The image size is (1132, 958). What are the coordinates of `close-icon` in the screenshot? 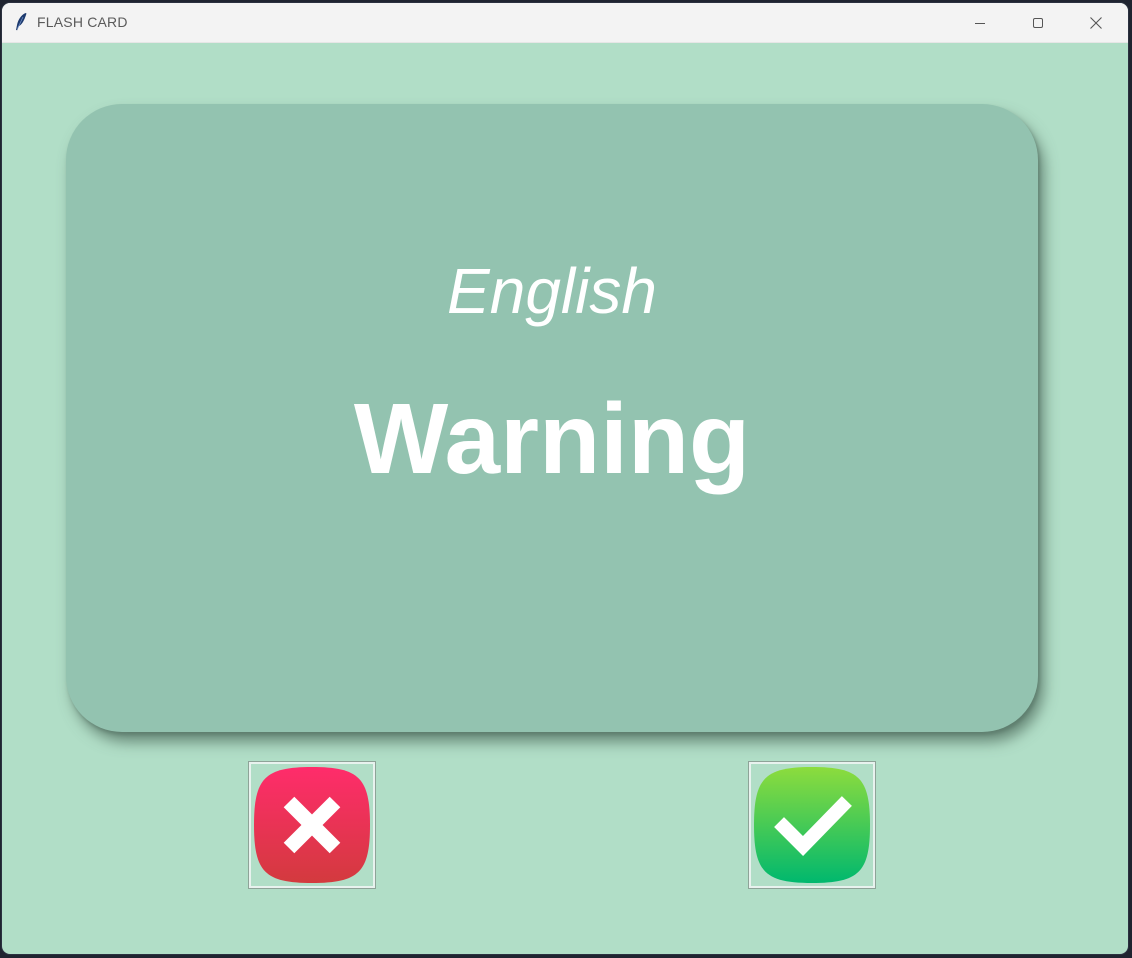 It's located at (1096, 22).